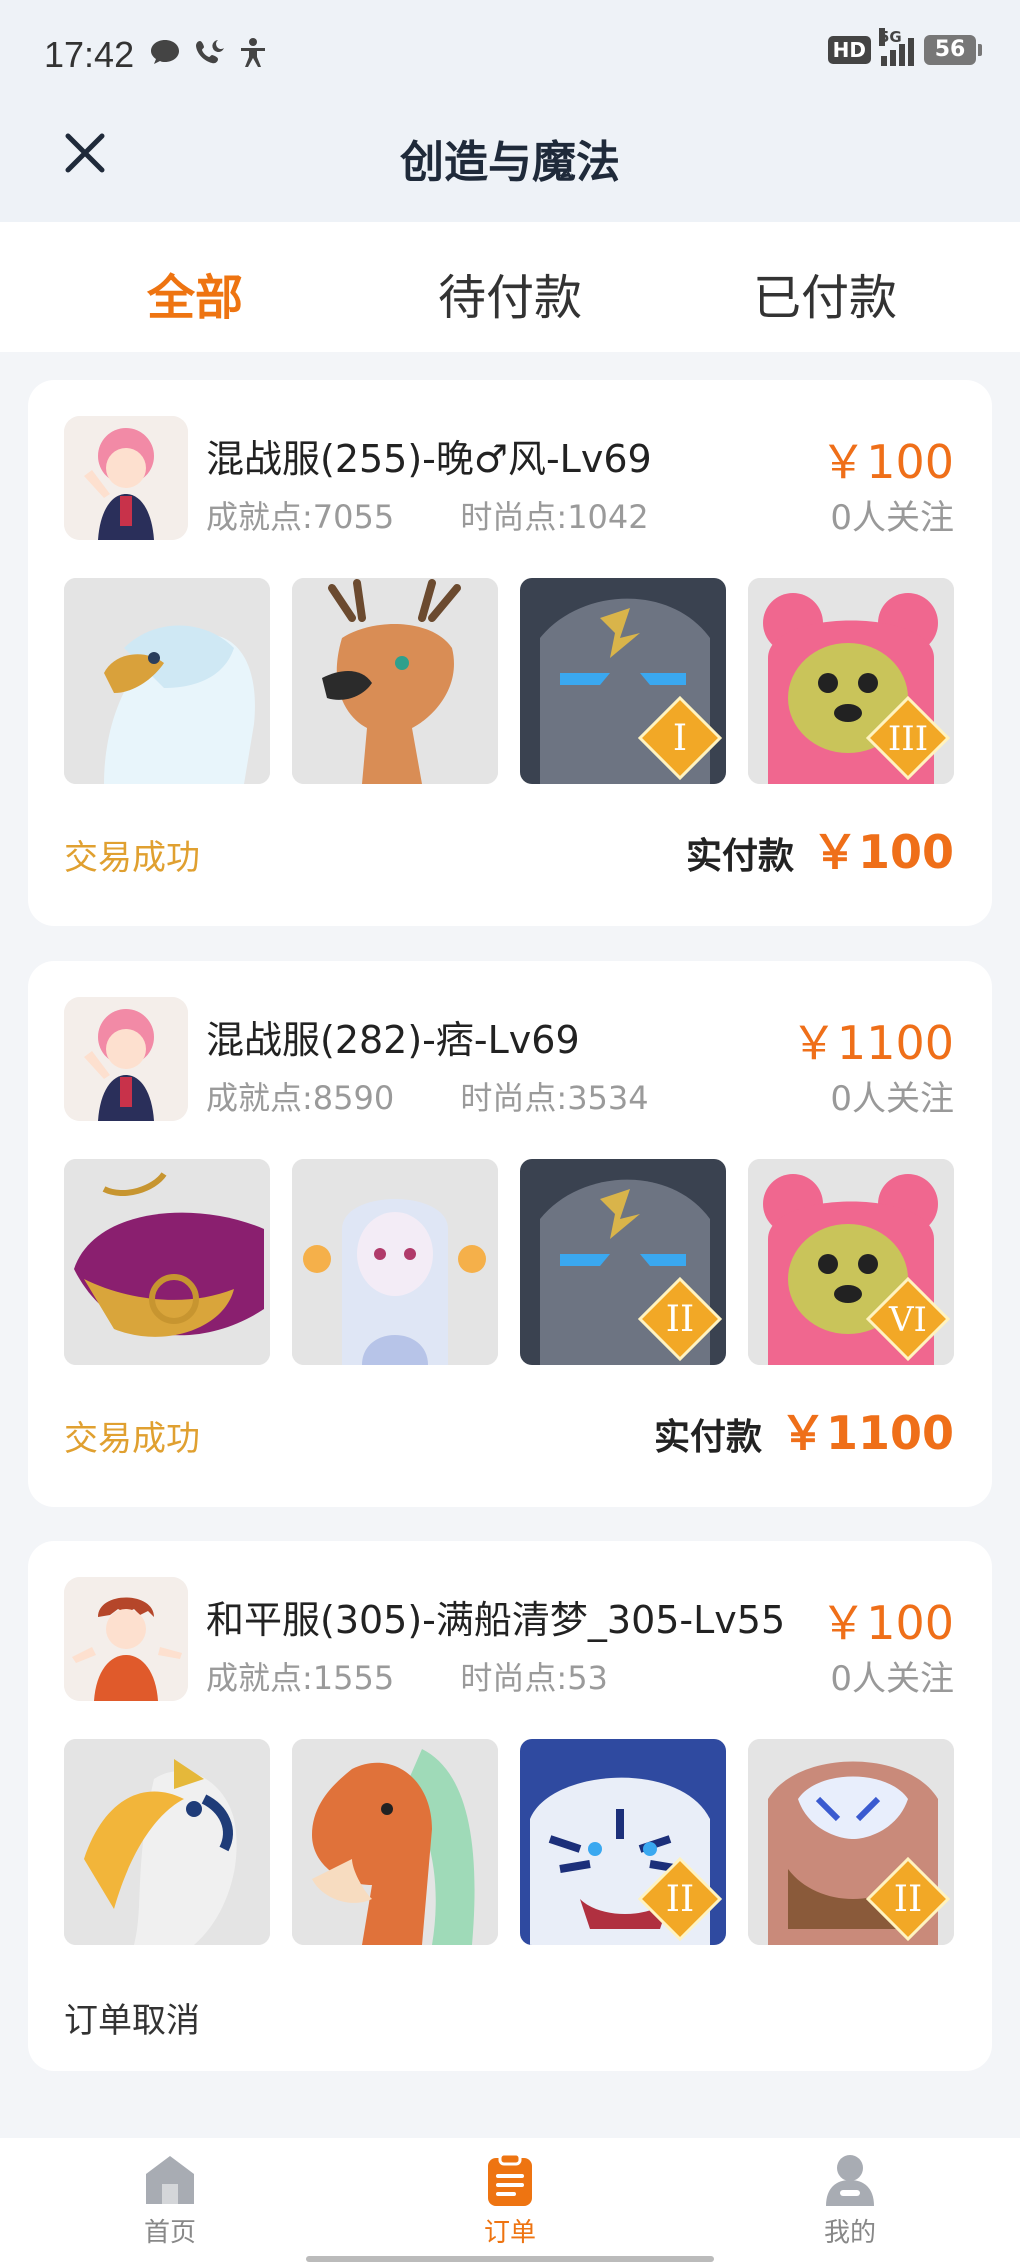 Image resolution: width=1020 pixels, height=2267 pixels. I want to click on pet-rank: VI, so click(907, 1320).